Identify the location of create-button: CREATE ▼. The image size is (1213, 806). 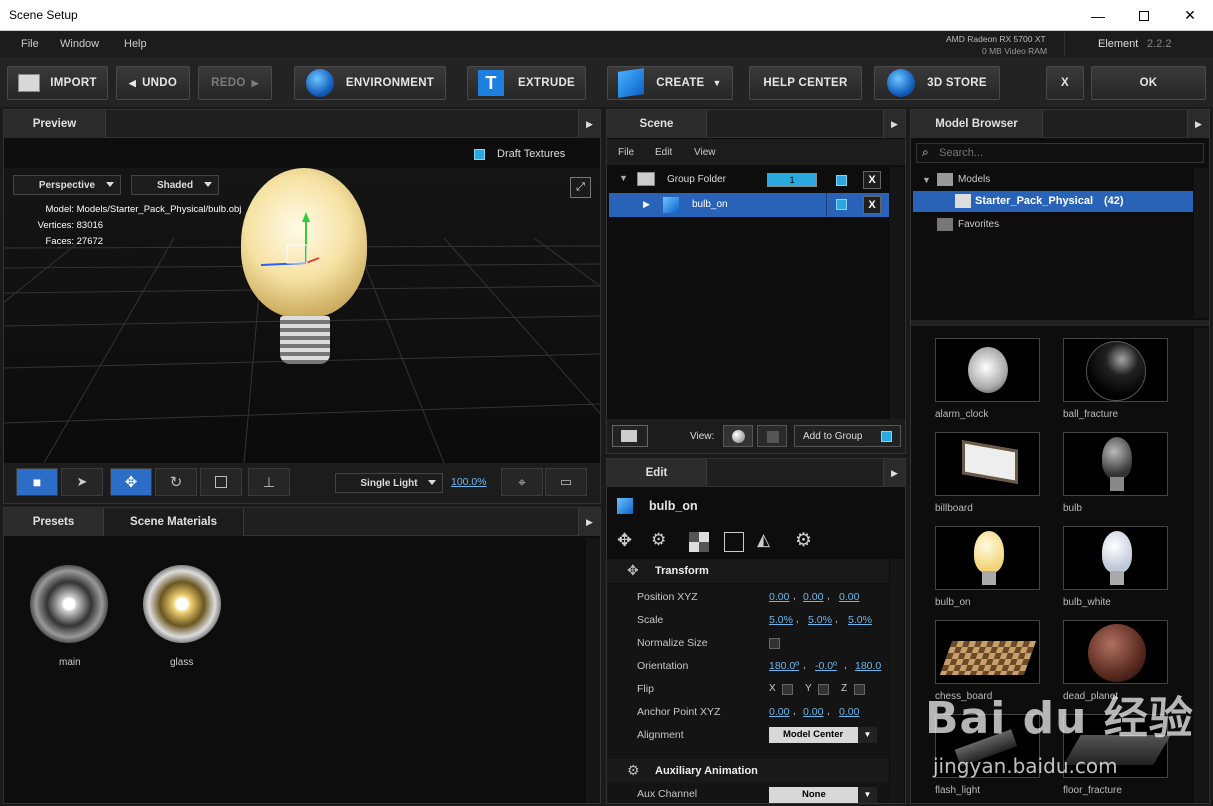
(670, 83).